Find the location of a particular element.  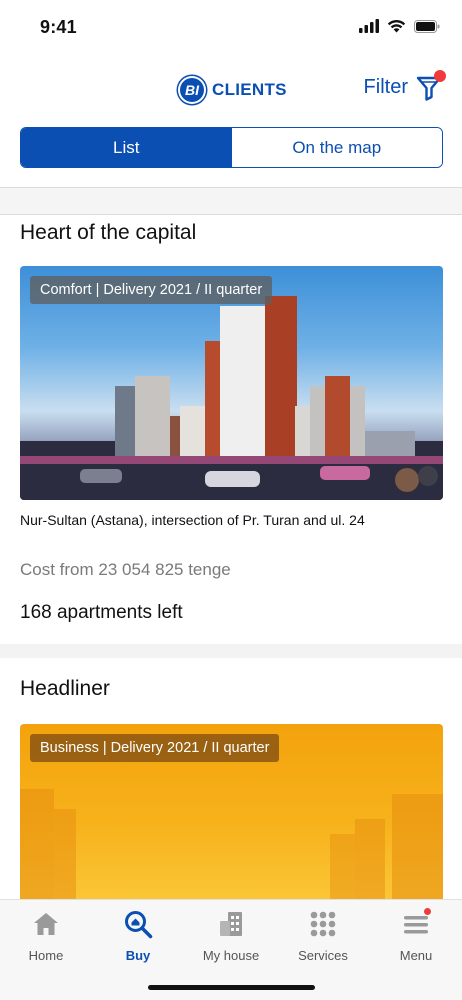

listing-apartments-left: 168 apartments left is located at coordinates (101, 612).